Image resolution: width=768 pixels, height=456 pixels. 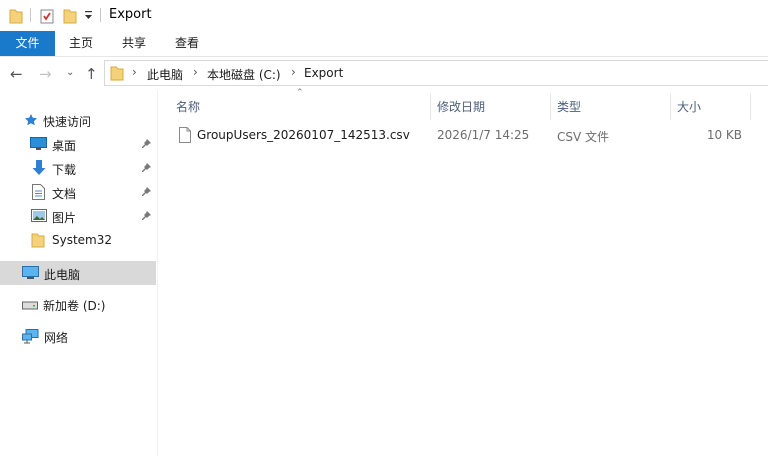 I want to click on sidebar-item-label: 文档, so click(x=64, y=194).